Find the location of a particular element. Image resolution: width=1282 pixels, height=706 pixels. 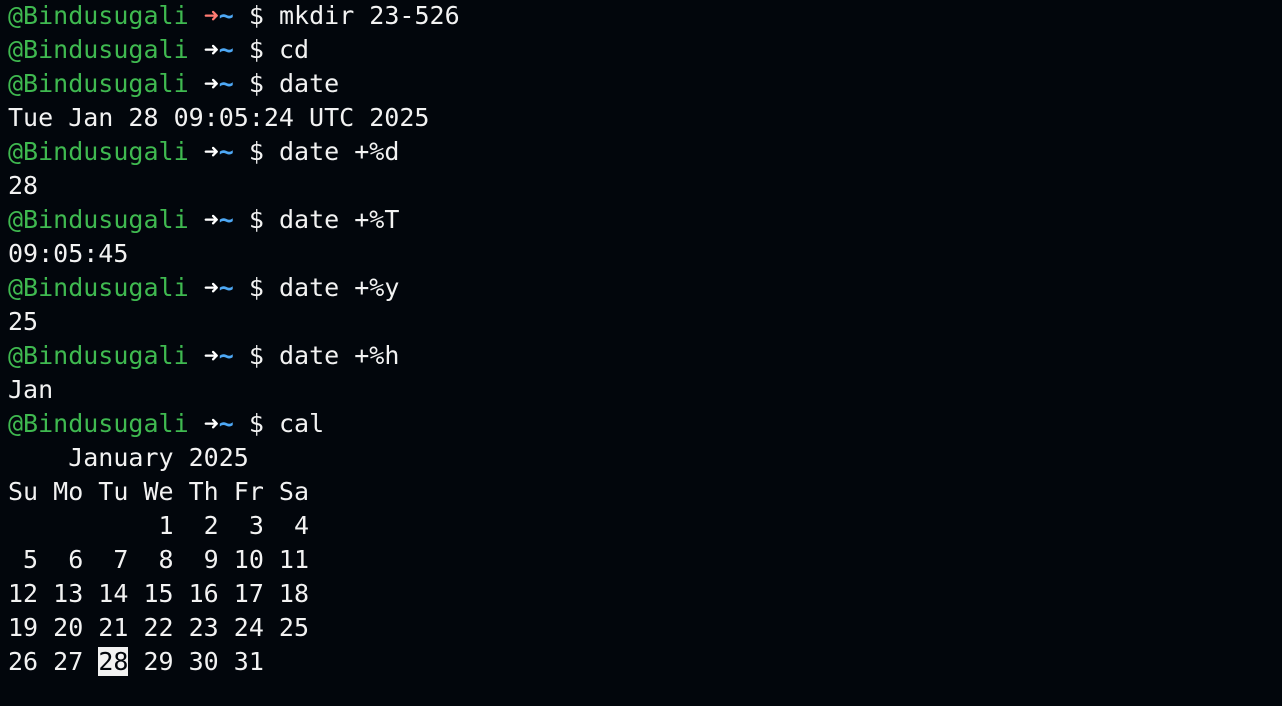

prompt-line: @Bindusugali ➜~ $ date +%d is located at coordinates (645, 153).